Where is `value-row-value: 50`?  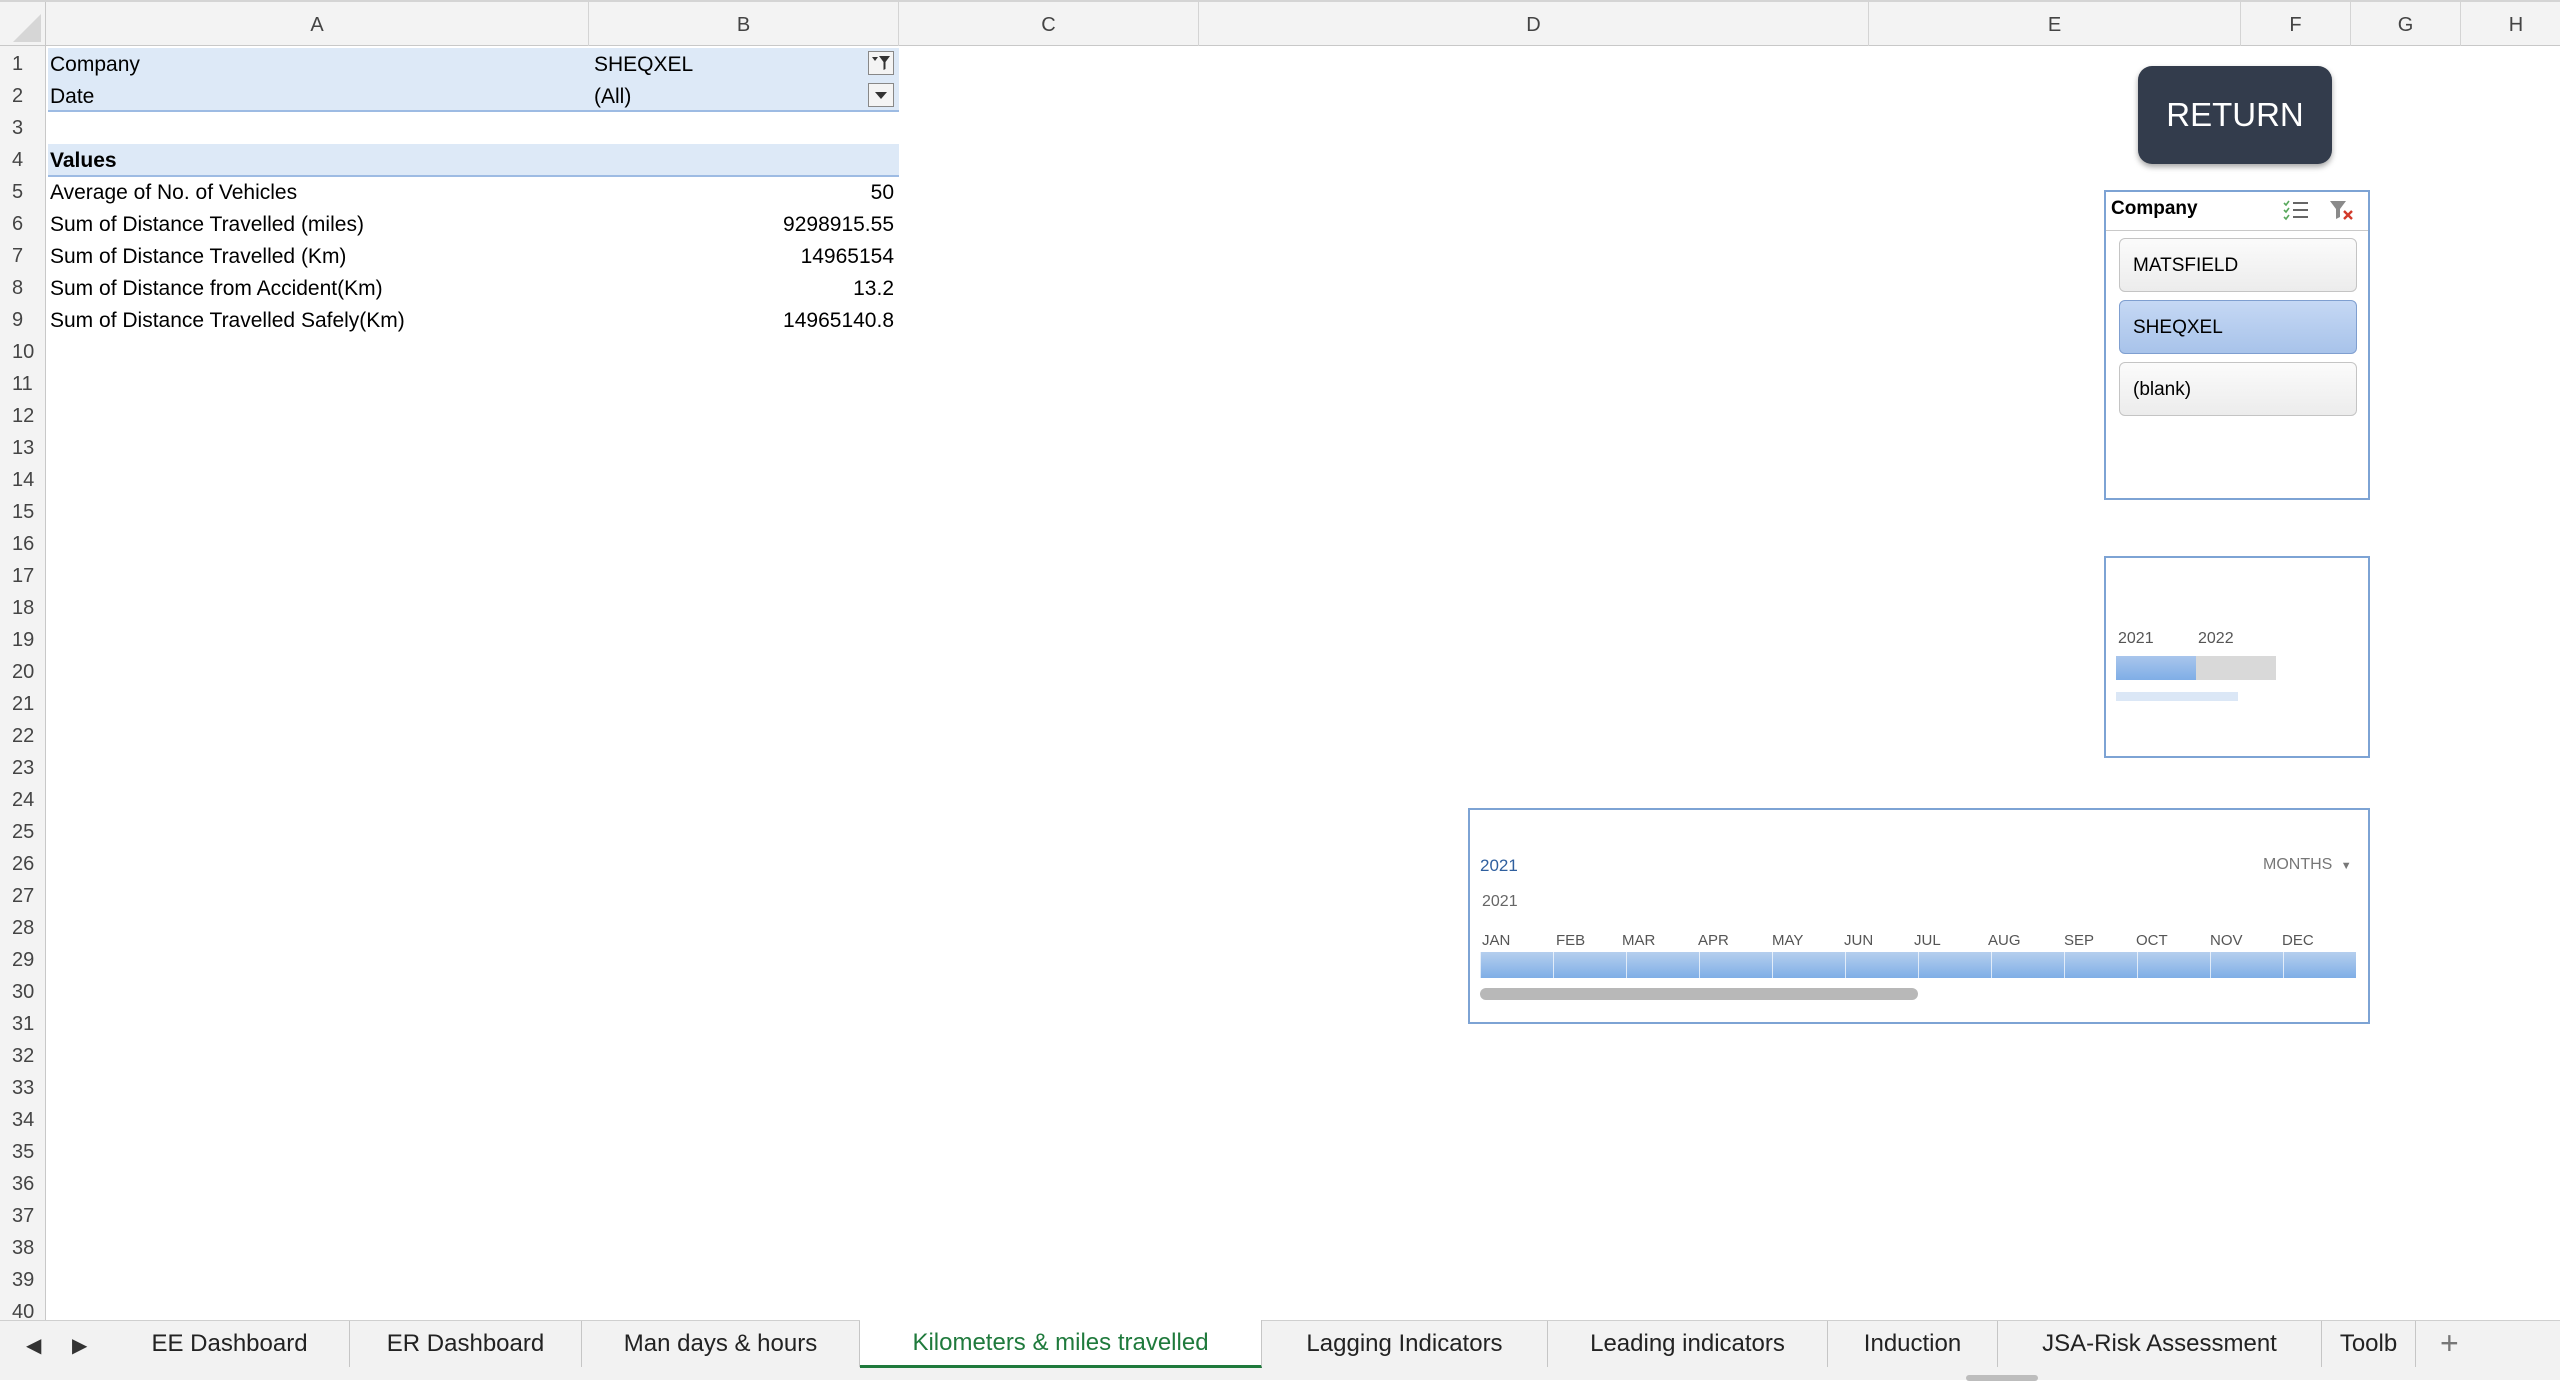 value-row-value: 50 is located at coordinates (747, 192).